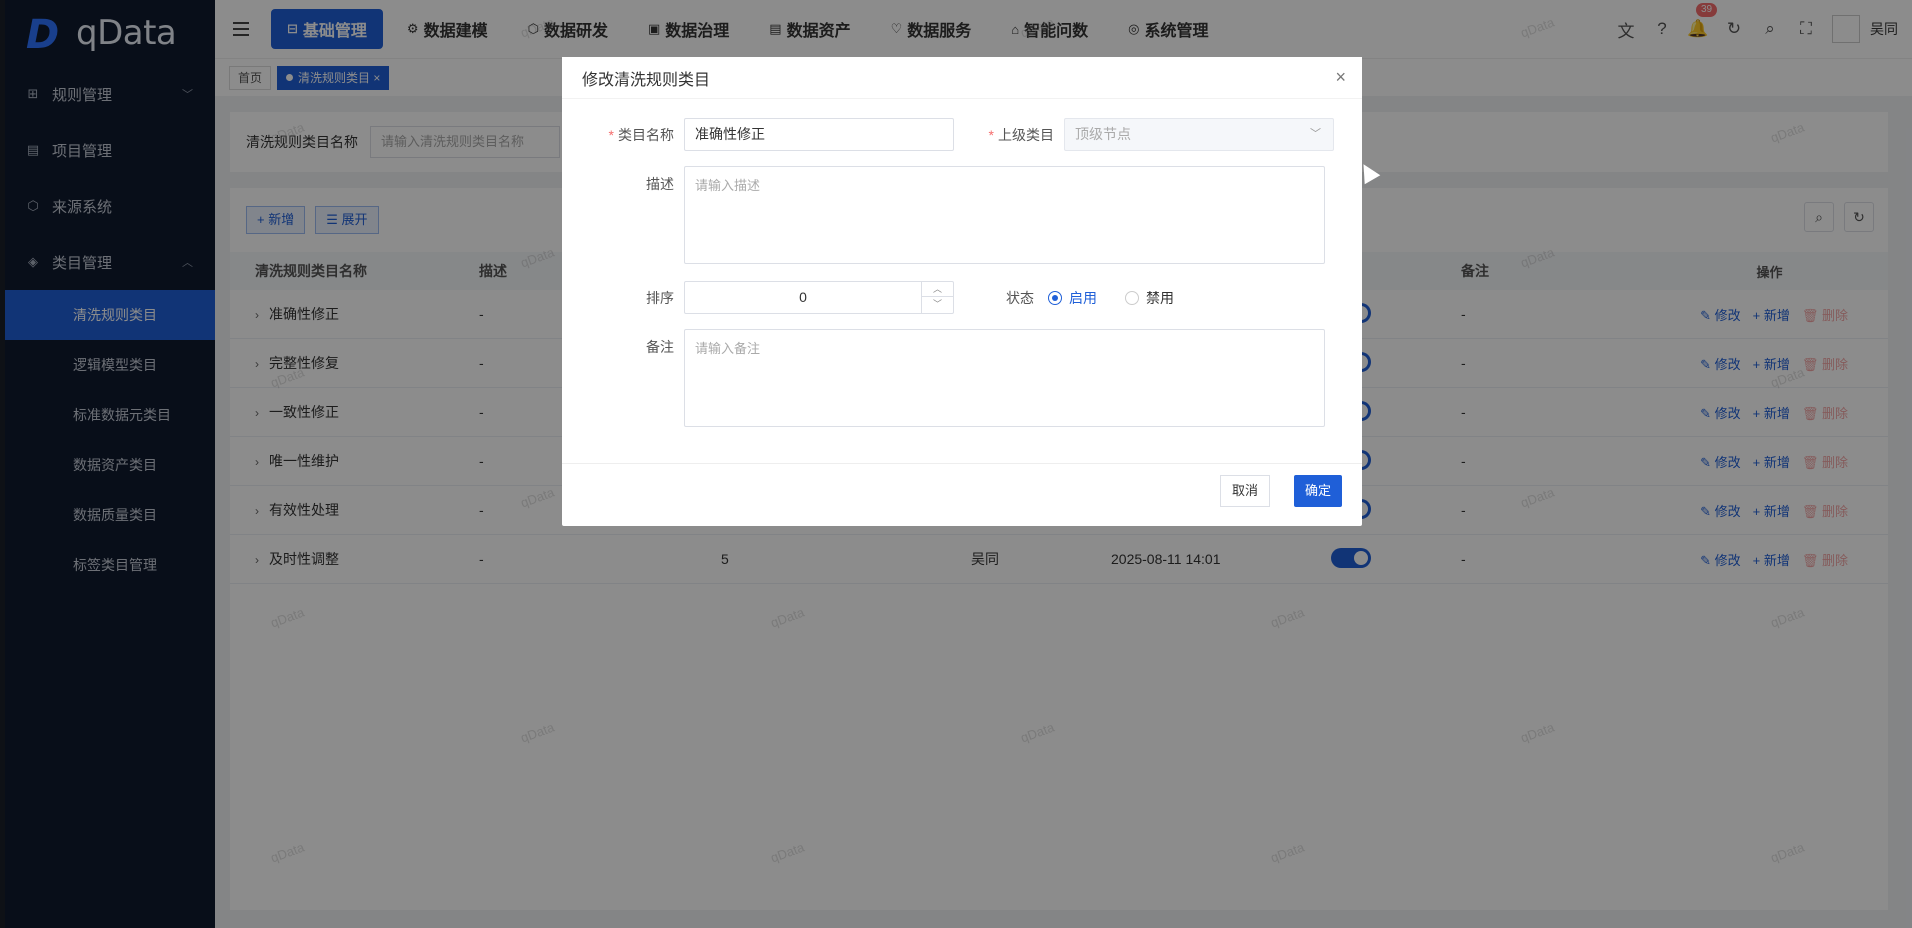  I want to click on cancel-button: 取消, so click(1244, 491).